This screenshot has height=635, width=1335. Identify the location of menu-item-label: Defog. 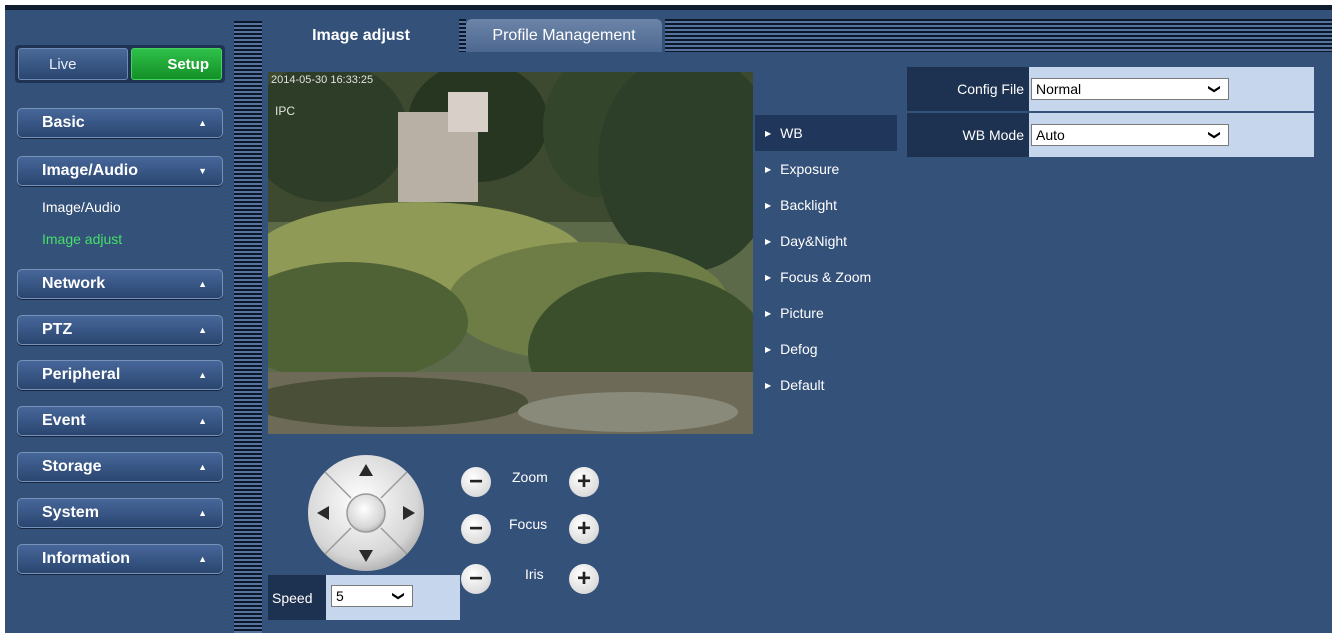
(799, 349).